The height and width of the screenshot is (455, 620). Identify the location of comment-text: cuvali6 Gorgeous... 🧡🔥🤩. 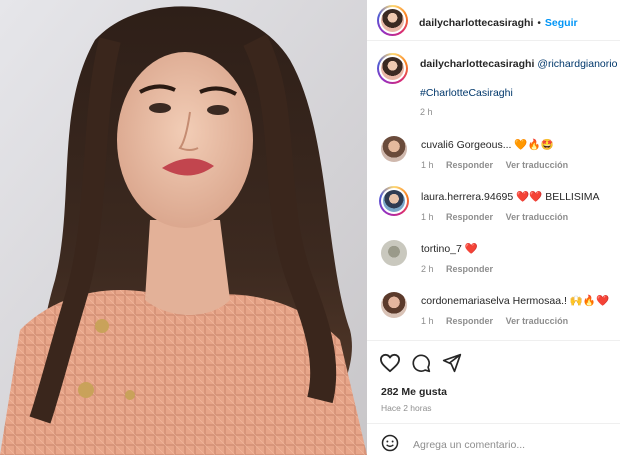
(487, 144).